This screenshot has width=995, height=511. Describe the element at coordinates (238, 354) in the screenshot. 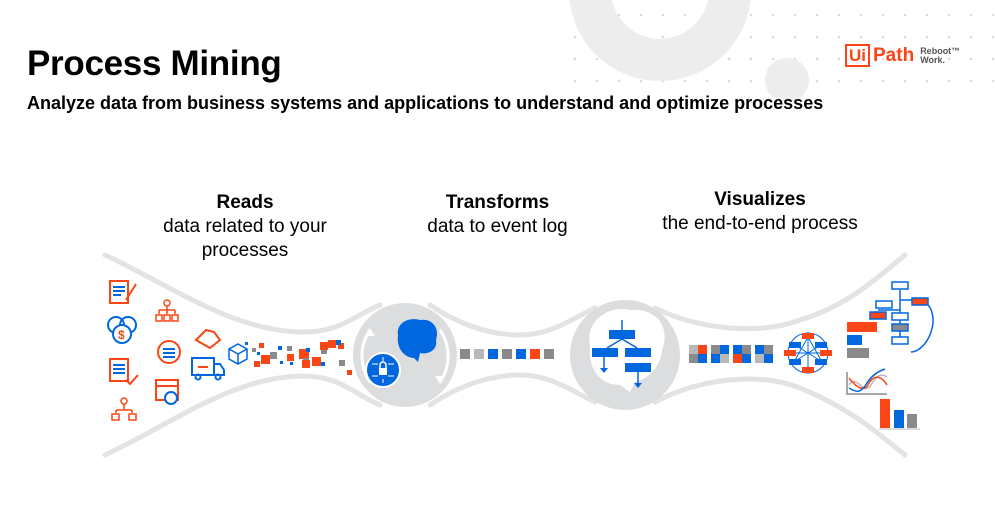

I see `cube-icon` at that location.